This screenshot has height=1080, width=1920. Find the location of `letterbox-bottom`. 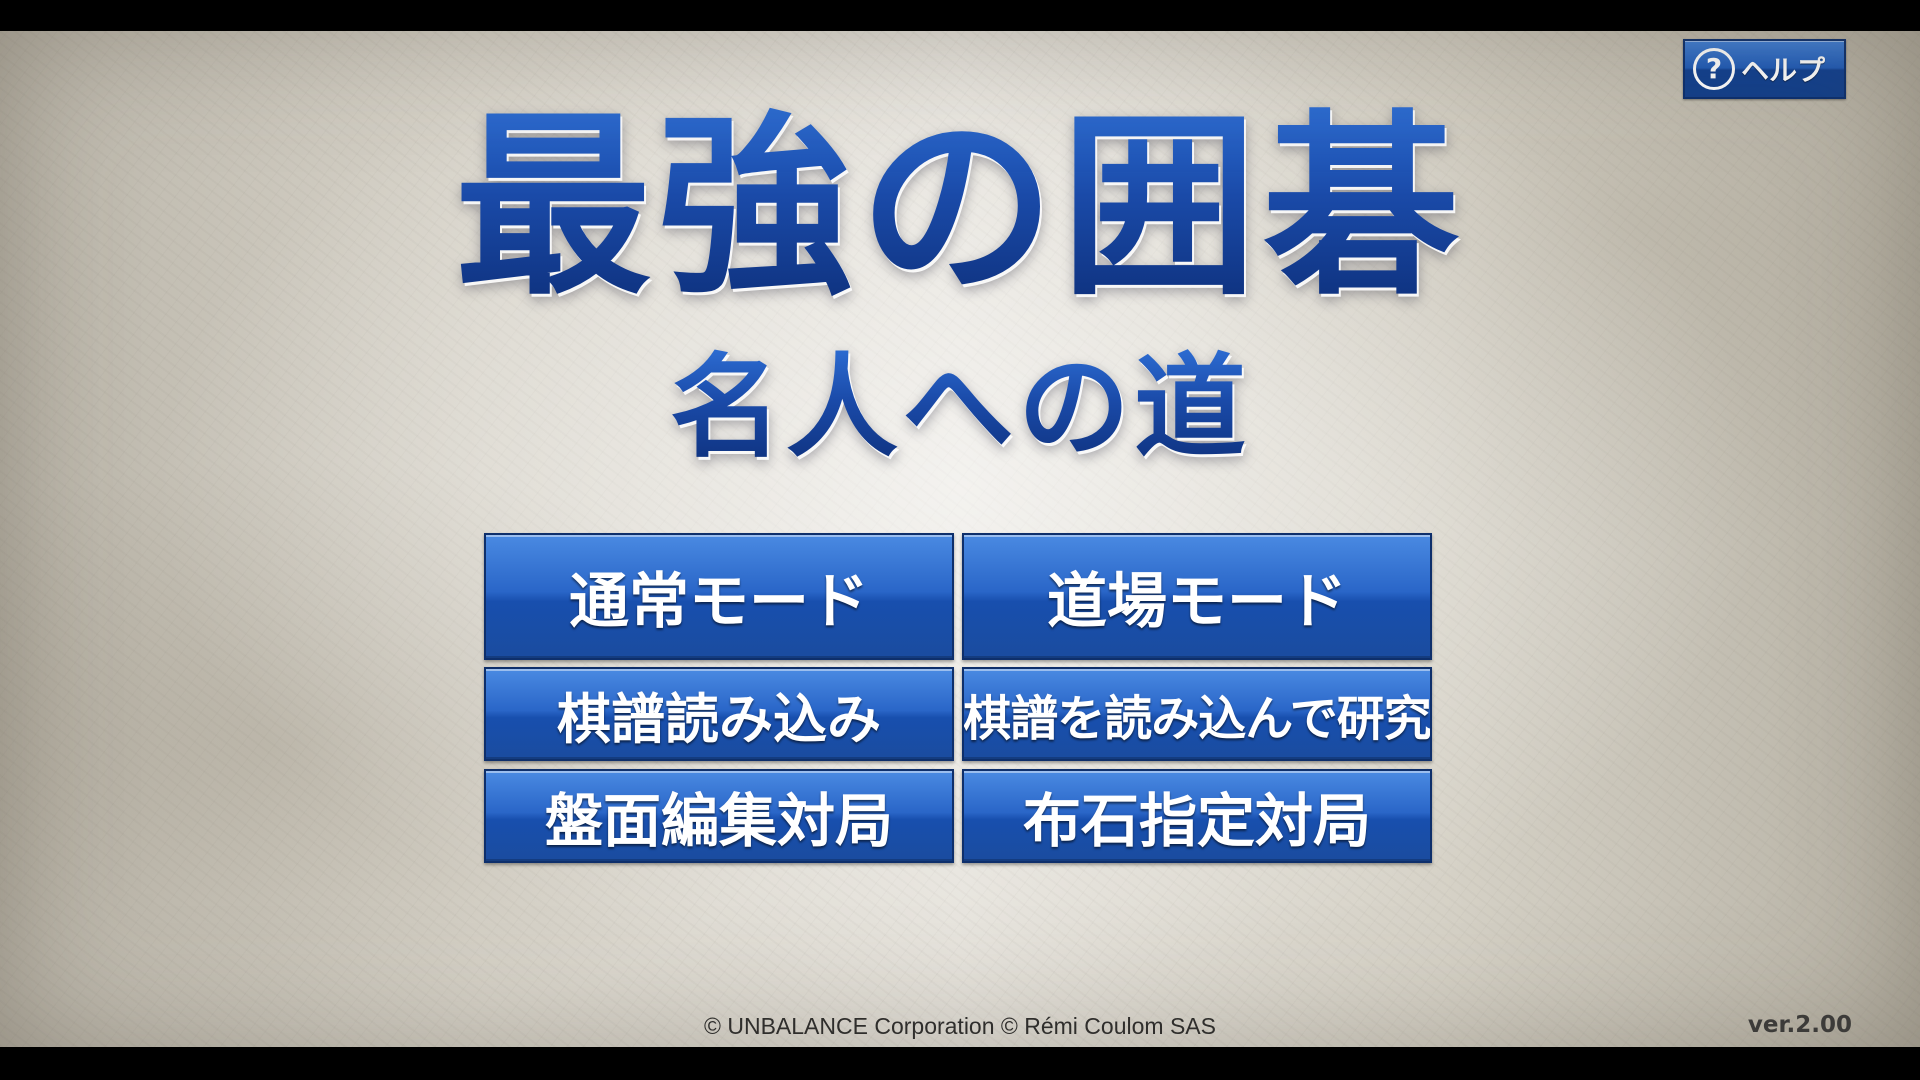

letterbox-bottom is located at coordinates (960, 1063).